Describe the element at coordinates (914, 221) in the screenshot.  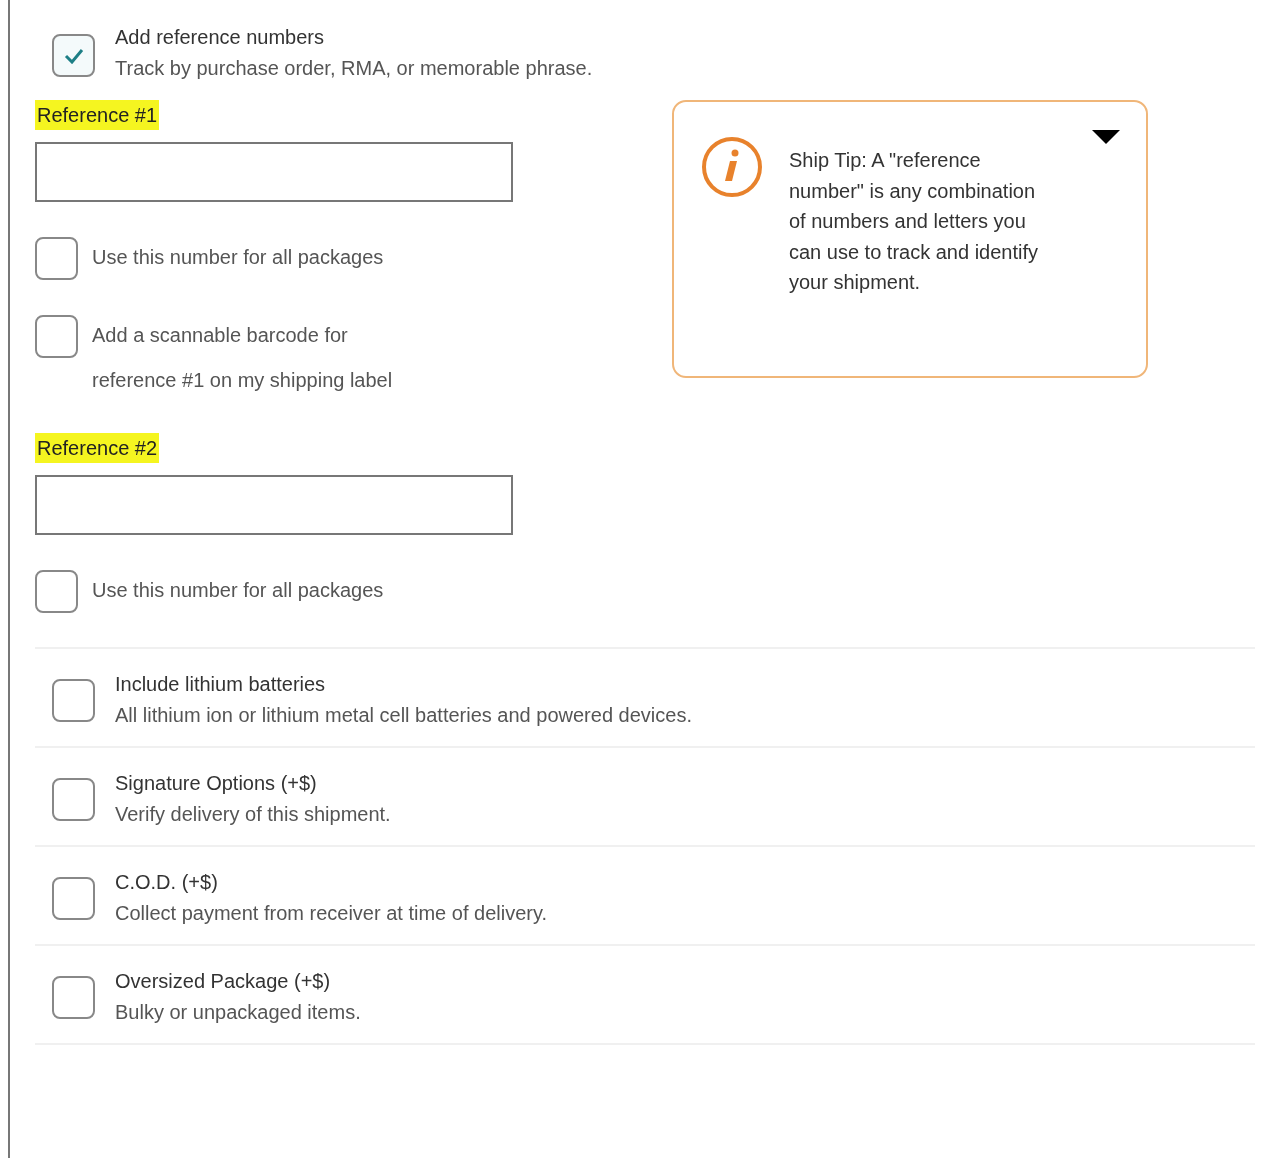
I see `tip-text: Ship Tip: A "reference number" is any combination of numbers and letters you can use to track and identify your shipment.` at that location.